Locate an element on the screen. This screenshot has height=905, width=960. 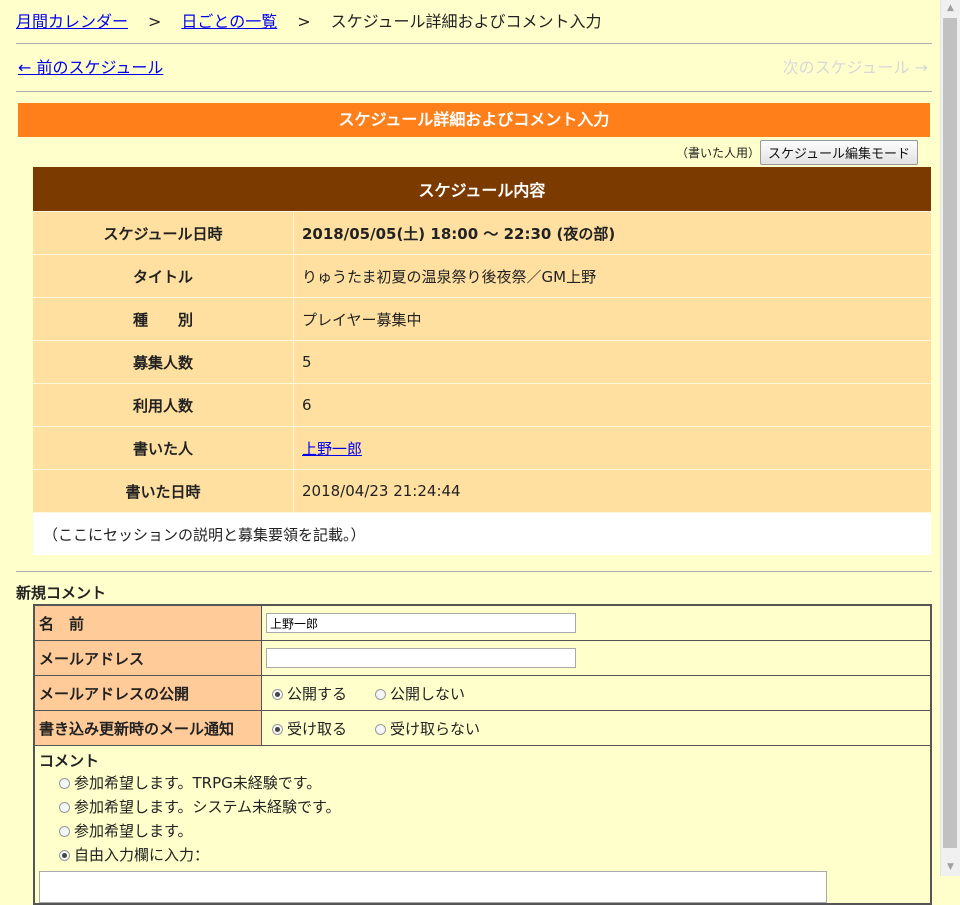
author-cell: 上野一郎 is located at coordinates (612, 448).